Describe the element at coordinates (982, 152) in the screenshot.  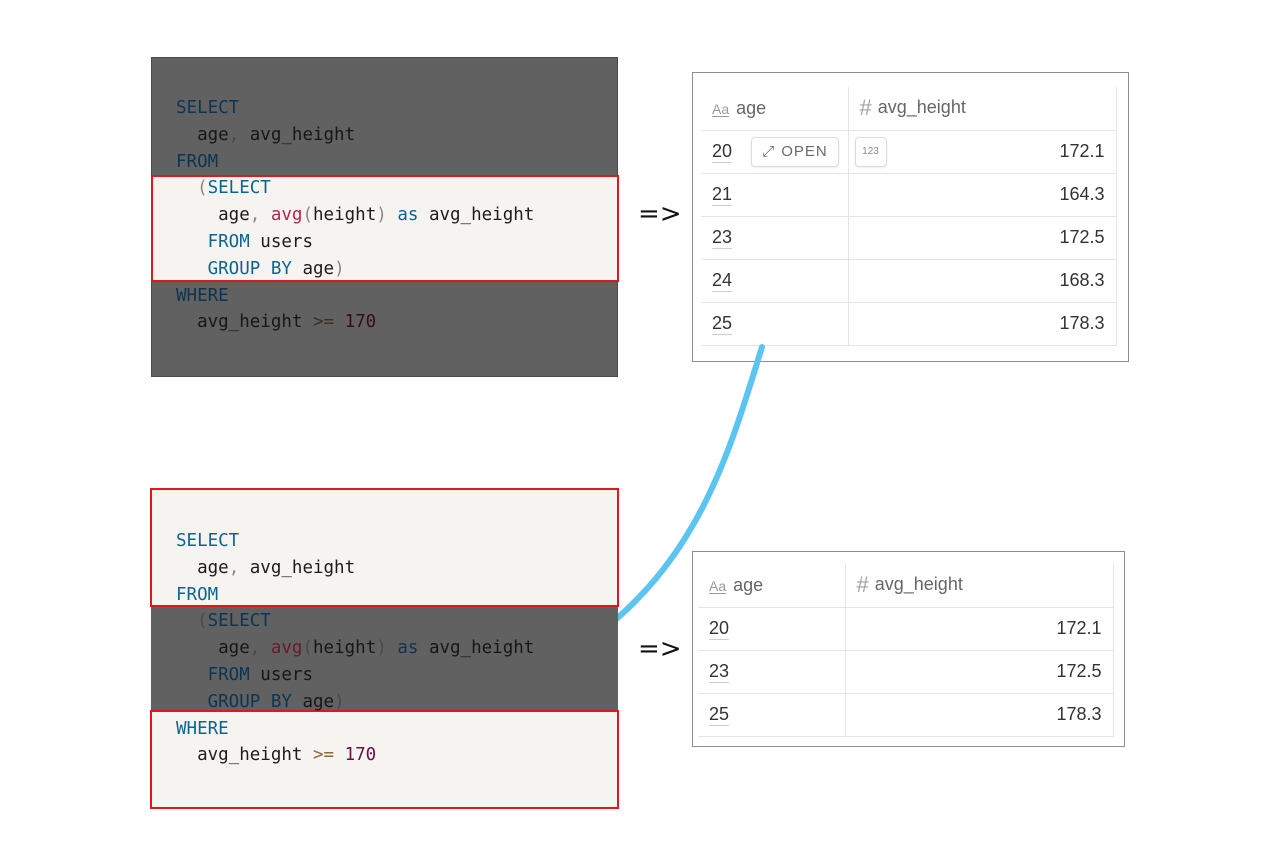
I see `avg-height-cell: 172.1 123` at that location.